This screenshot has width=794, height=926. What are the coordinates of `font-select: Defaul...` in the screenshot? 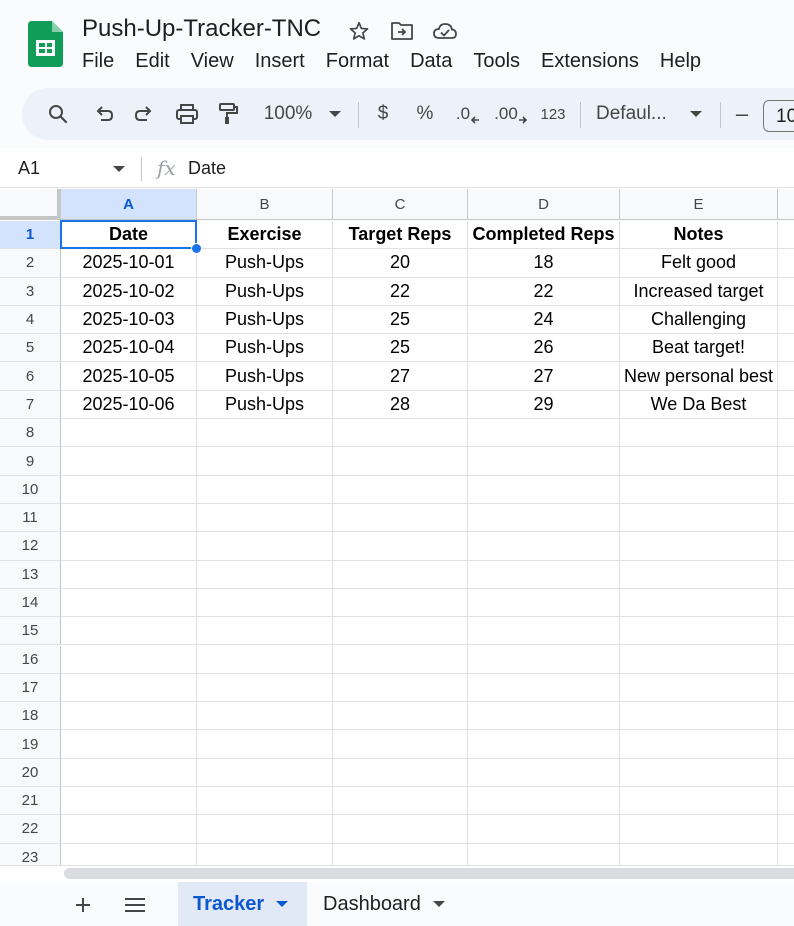 It's located at (639, 114).